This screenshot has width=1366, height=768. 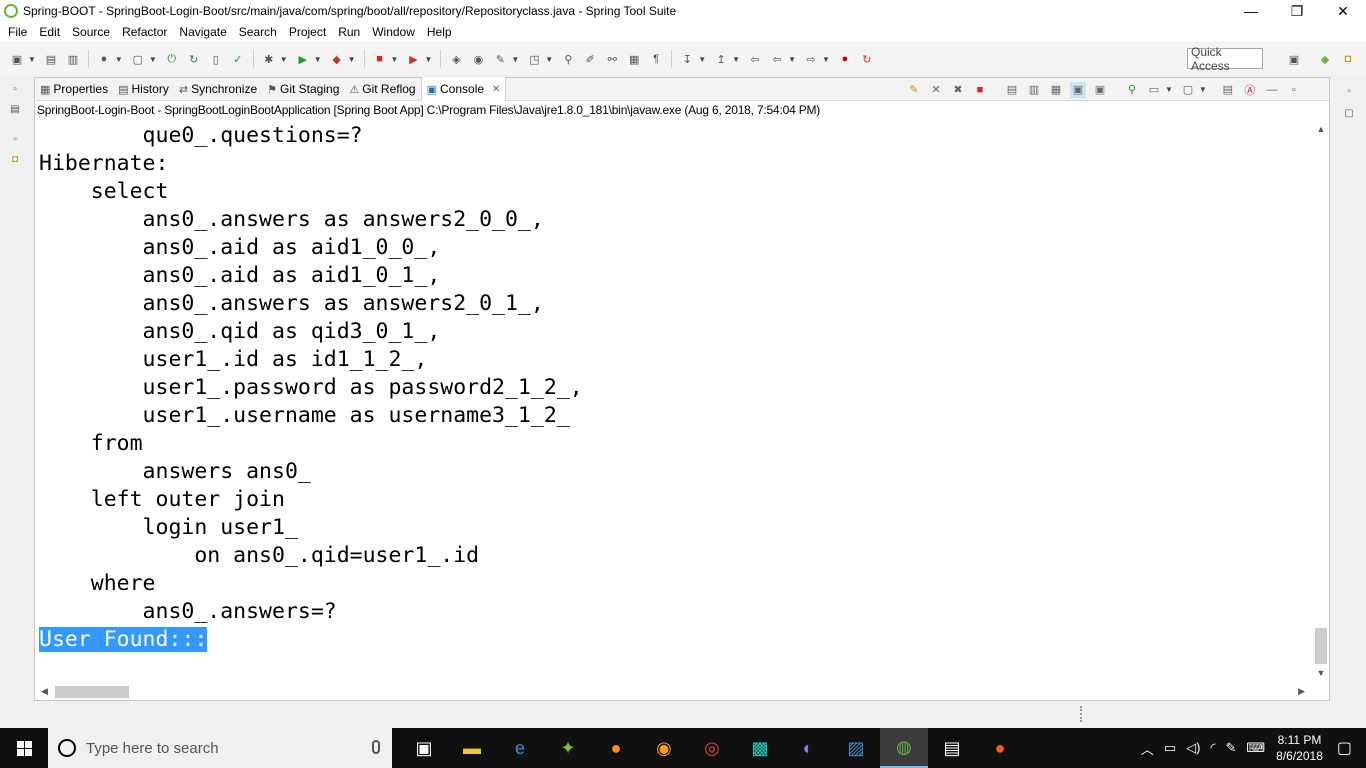 What do you see at coordinates (202, 32) in the screenshot?
I see `menu-navigate: Navigate` at bounding box center [202, 32].